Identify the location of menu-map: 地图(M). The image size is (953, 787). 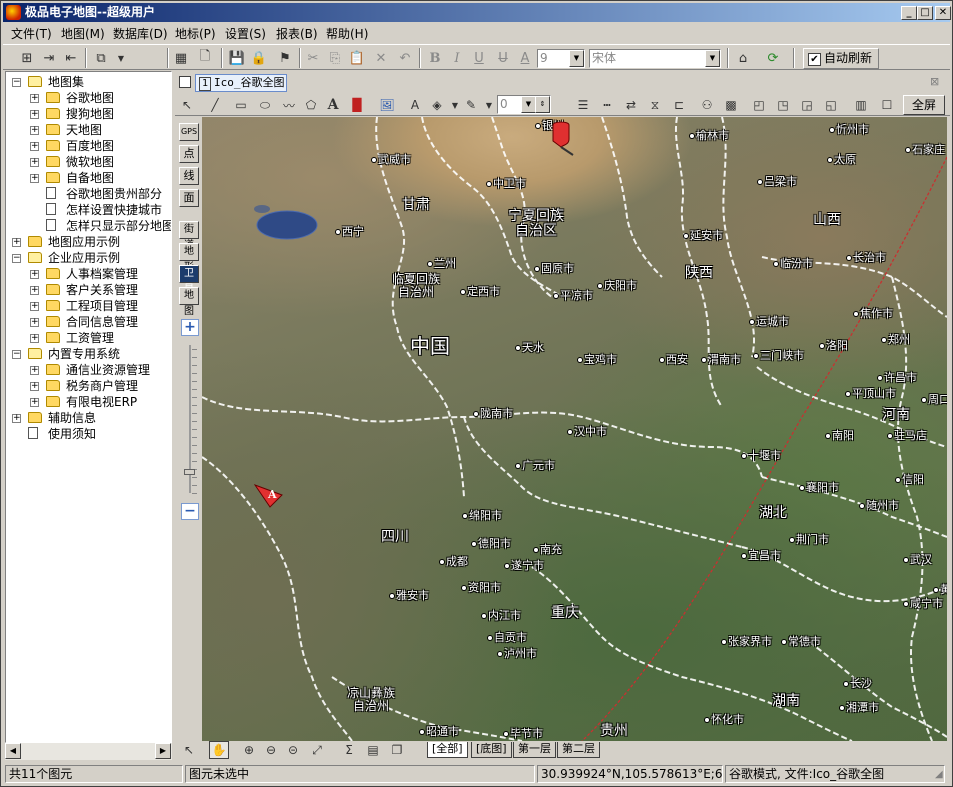
(83, 33).